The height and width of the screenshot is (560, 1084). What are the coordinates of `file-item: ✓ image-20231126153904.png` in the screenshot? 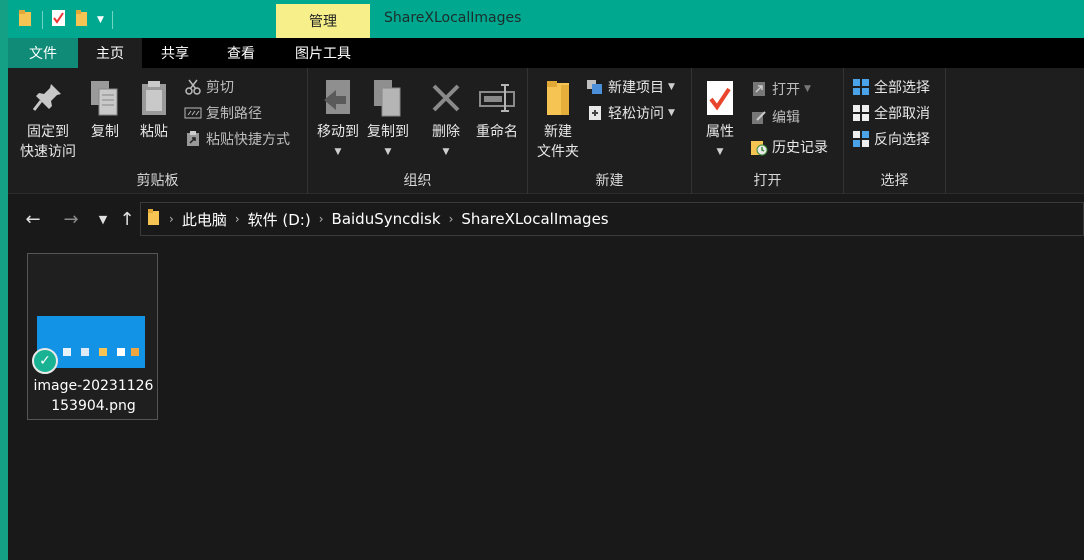 It's located at (92, 336).